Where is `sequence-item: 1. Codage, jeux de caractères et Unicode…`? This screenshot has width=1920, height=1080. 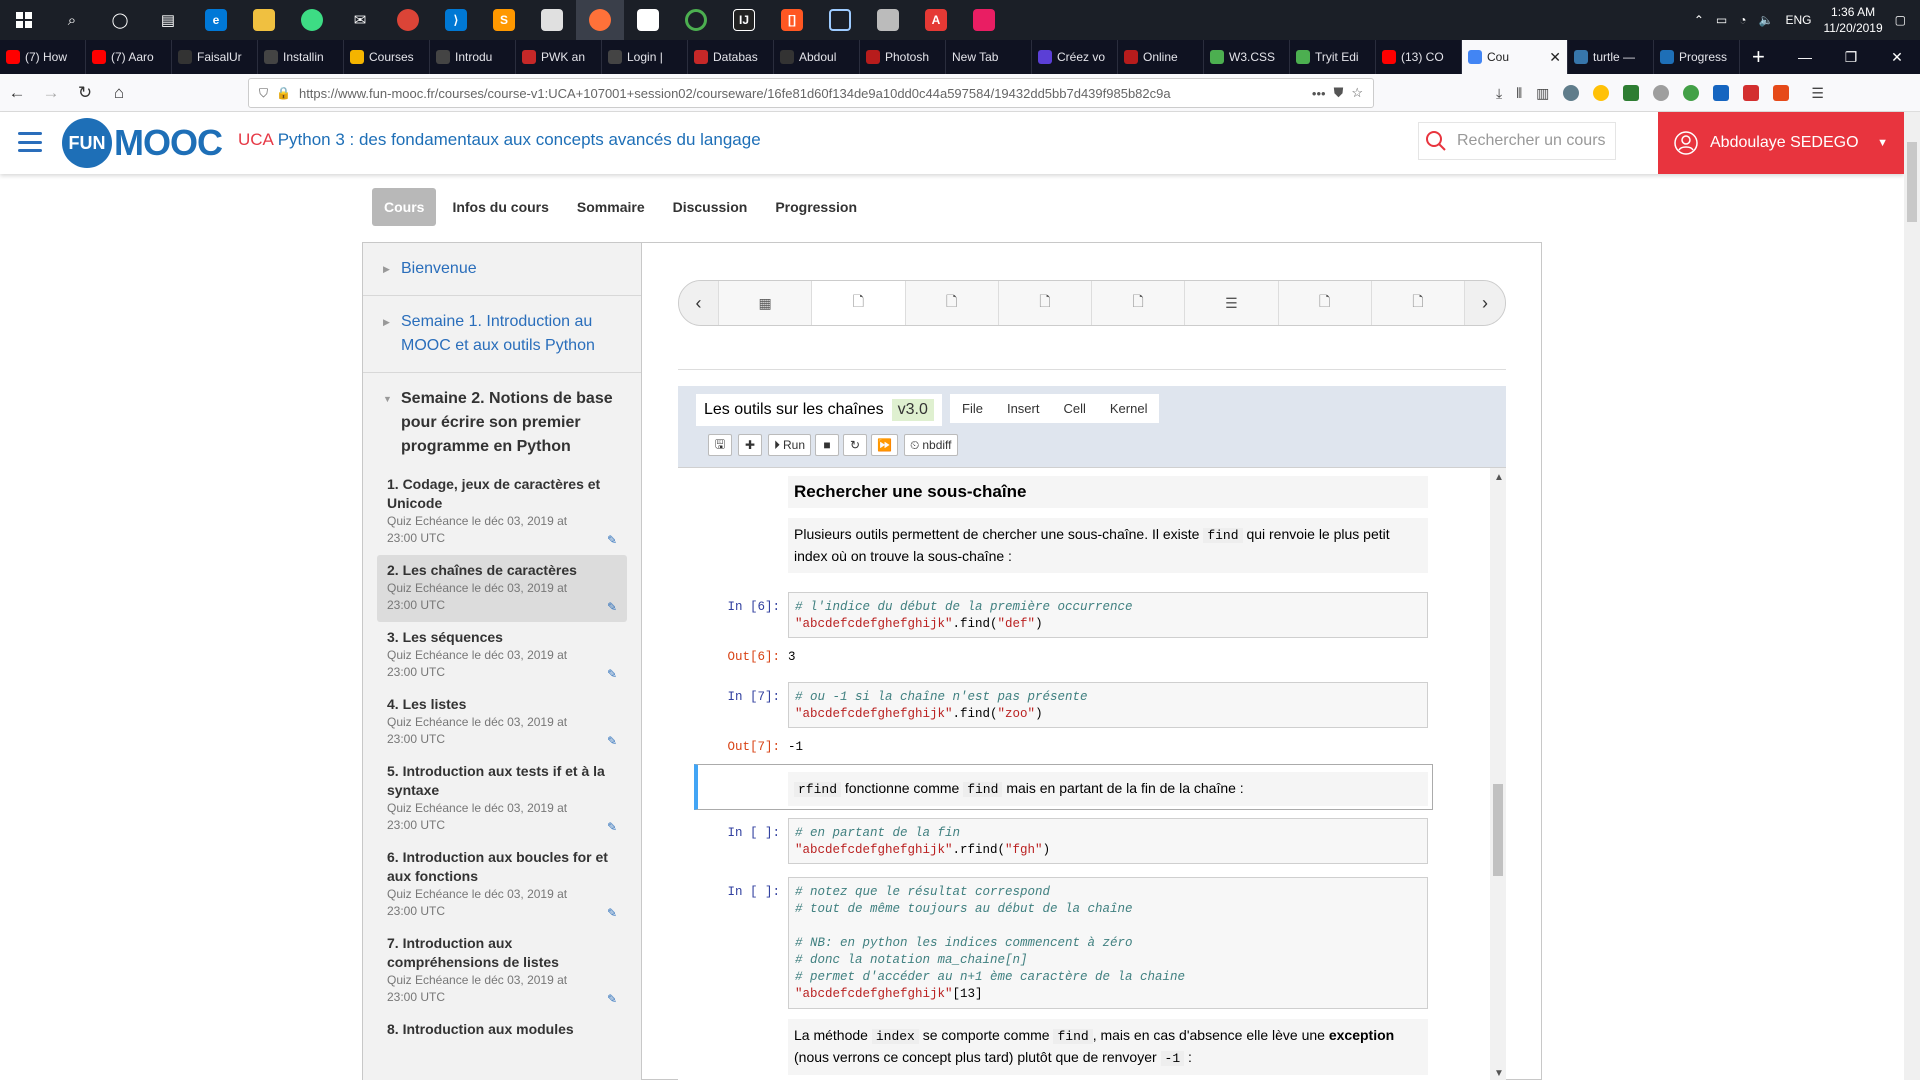 sequence-item: 1. Codage, jeux de caractères et Unicode… is located at coordinates (502, 512).